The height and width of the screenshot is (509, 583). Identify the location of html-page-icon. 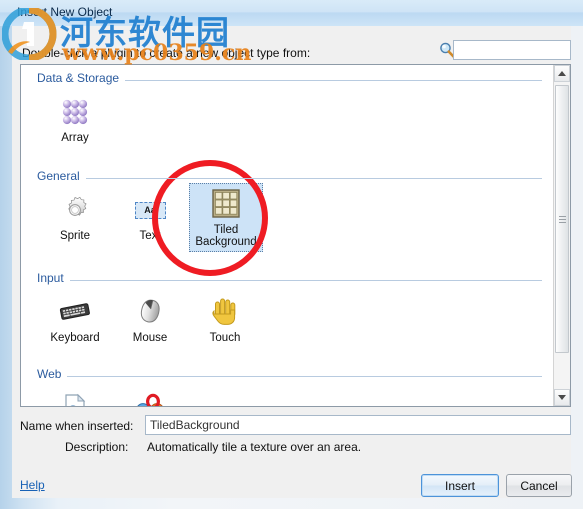
(75, 398).